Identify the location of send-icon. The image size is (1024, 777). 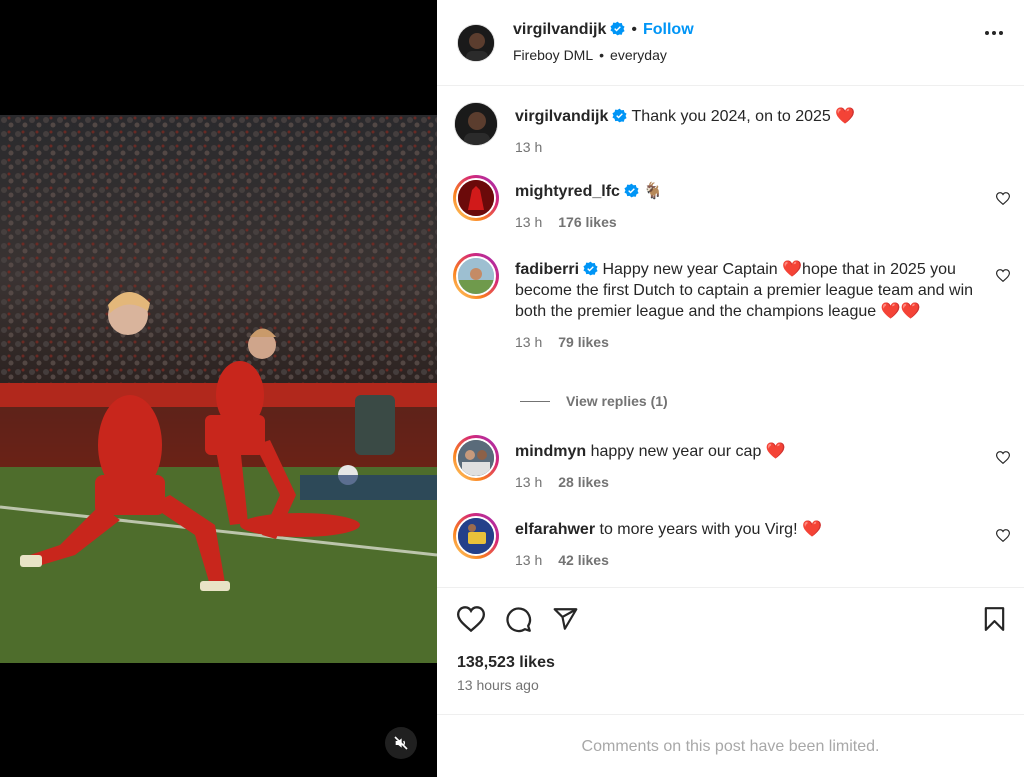
(565, 619).